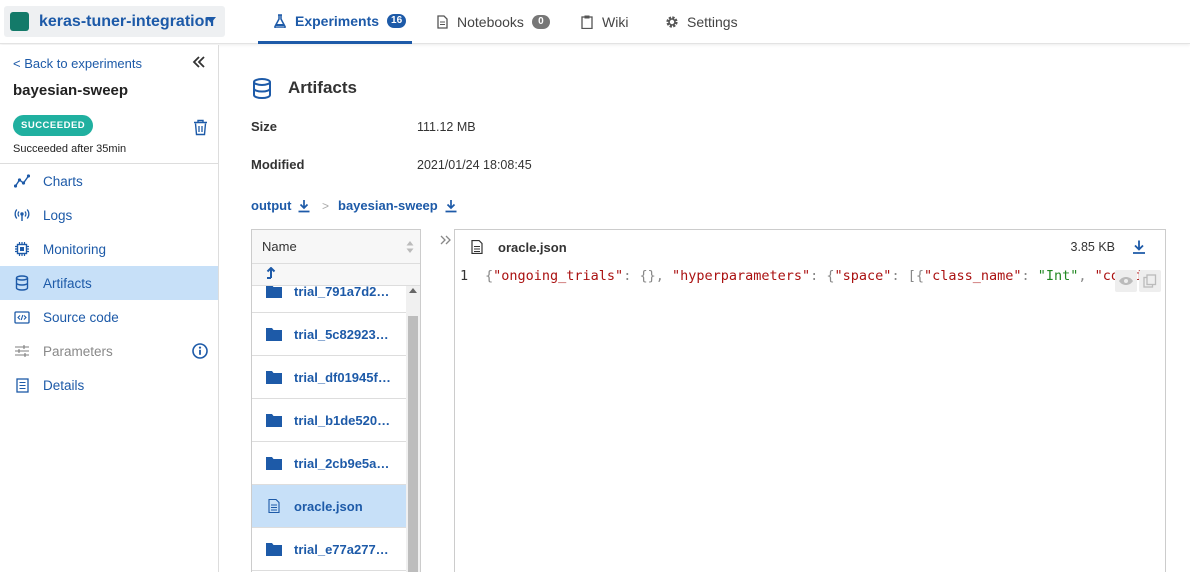 Image resolution: width=1190 pixels, height=572 pixels. What do you see at coordinates (22, 317) in the screenshot?
I see `code-icon` at bounding box center [22, 317].